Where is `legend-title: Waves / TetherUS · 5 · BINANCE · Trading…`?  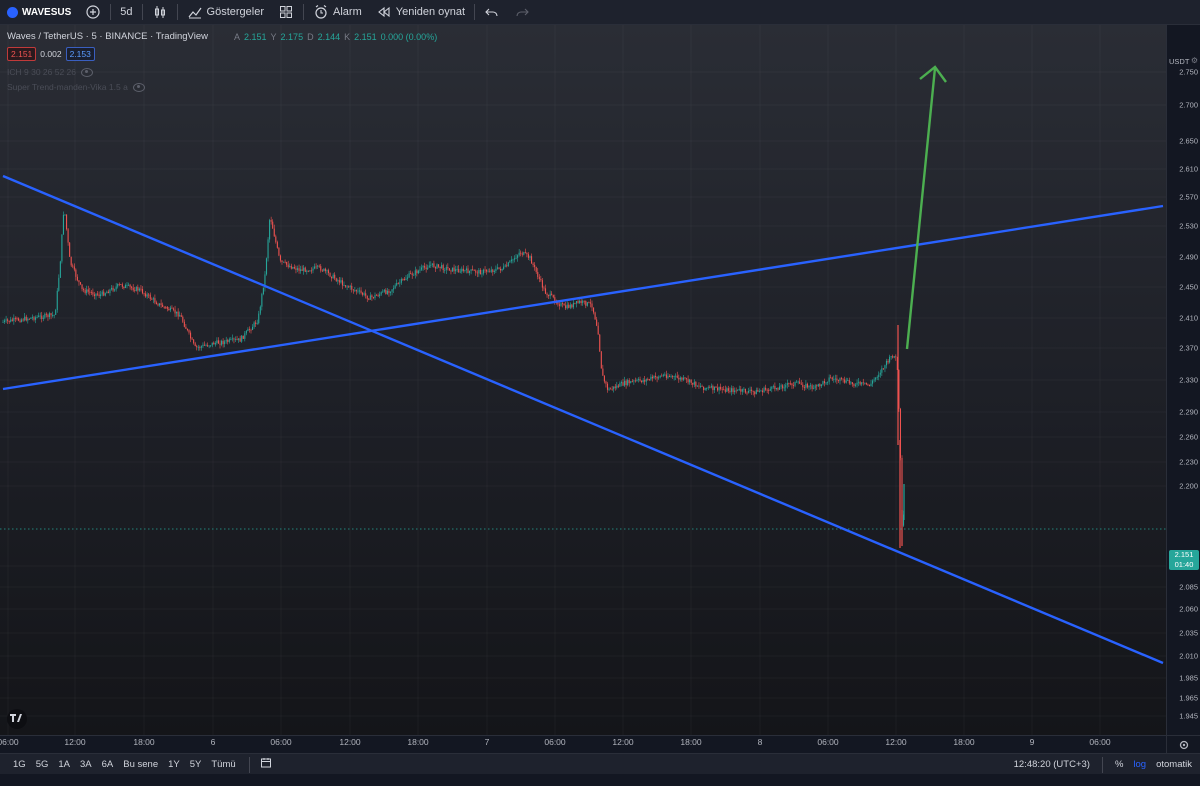
legend-title: Waves / TetherUS · 5 · BINANCE · Trading… is located at coordinates (107, 36).